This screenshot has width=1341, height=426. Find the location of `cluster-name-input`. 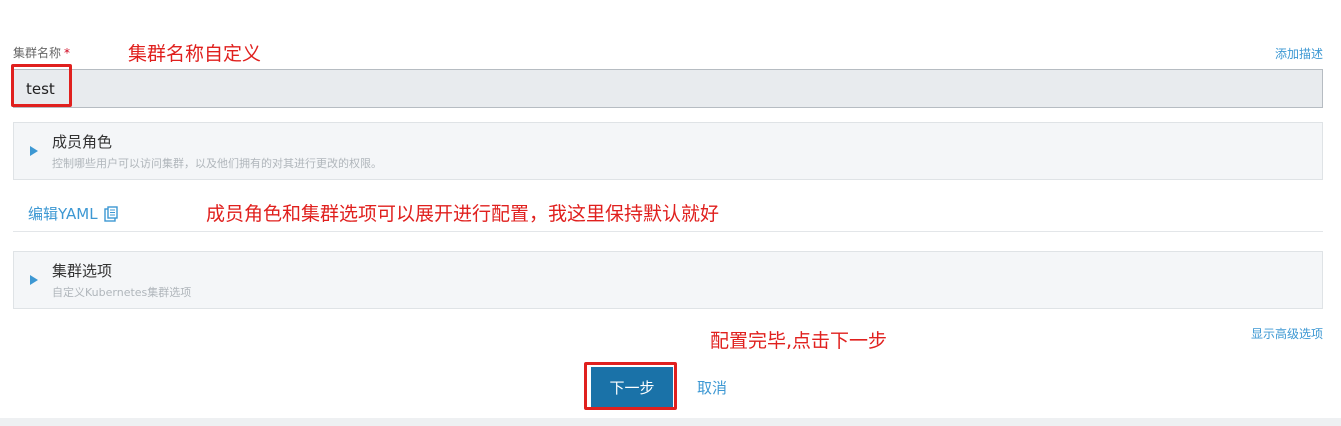

cluster-name-input is located at coordinates (668, 88).